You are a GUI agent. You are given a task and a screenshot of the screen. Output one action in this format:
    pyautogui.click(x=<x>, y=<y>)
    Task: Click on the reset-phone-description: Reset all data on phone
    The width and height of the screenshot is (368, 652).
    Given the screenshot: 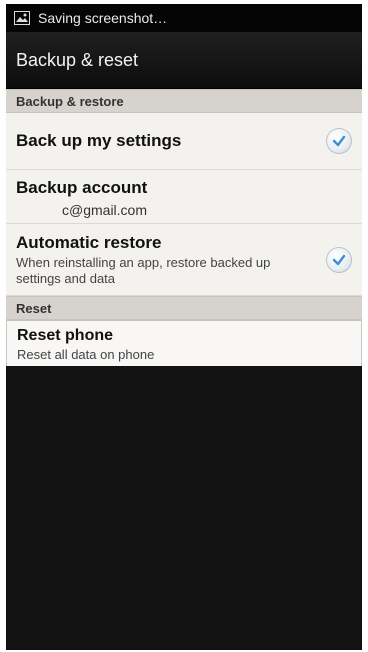 What is the action you would take?
    pyautogui.click(x=86, y=354)
    